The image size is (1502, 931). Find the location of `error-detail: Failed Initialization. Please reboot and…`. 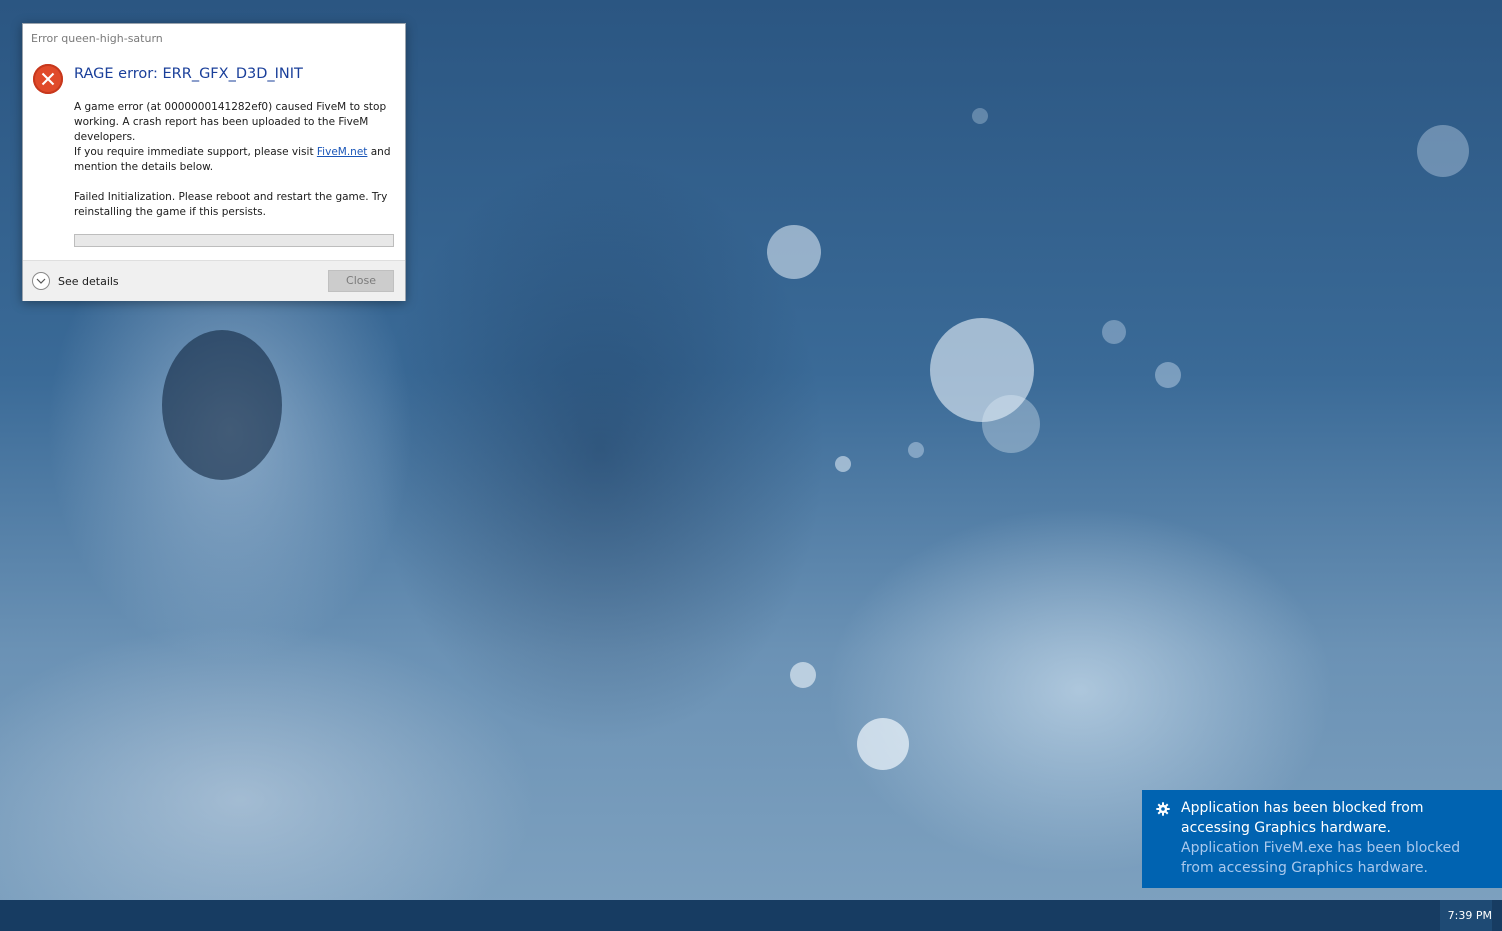

error-detail: Failed Initialization. Please reboot and… is located at coordinates (231, 204).